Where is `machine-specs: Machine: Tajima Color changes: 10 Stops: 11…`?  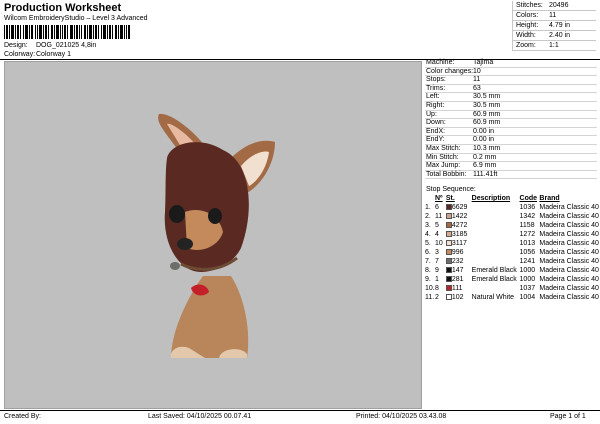 machine-specs: Machine: Tajima Color changes: 10 Stops: 11… is located at coordinates (511, 119).